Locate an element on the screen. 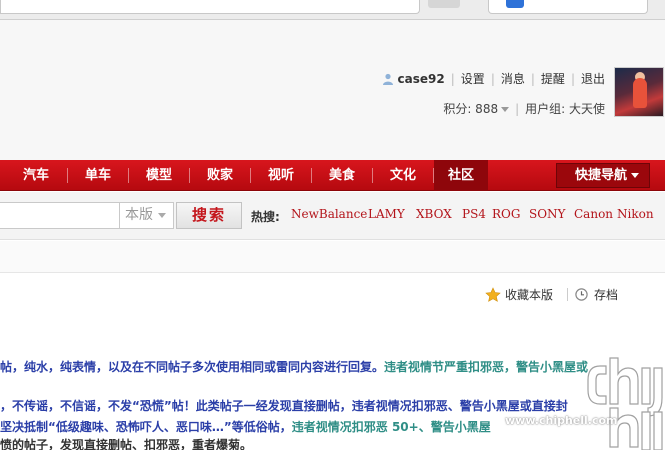 Image resolution: width=665 pixels, height=450 pixels. rule-line-4: 愤的帖子，发现直接删帖、扣邪恶，重者爆菊。 is located at coordinates (126, 443).